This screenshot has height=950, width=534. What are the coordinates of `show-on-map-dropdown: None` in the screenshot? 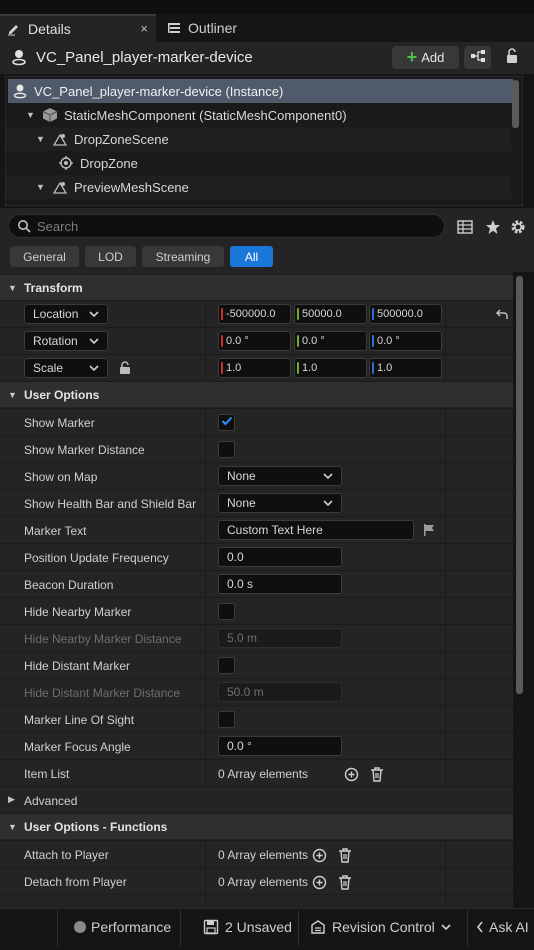 It's located at (280, 476).